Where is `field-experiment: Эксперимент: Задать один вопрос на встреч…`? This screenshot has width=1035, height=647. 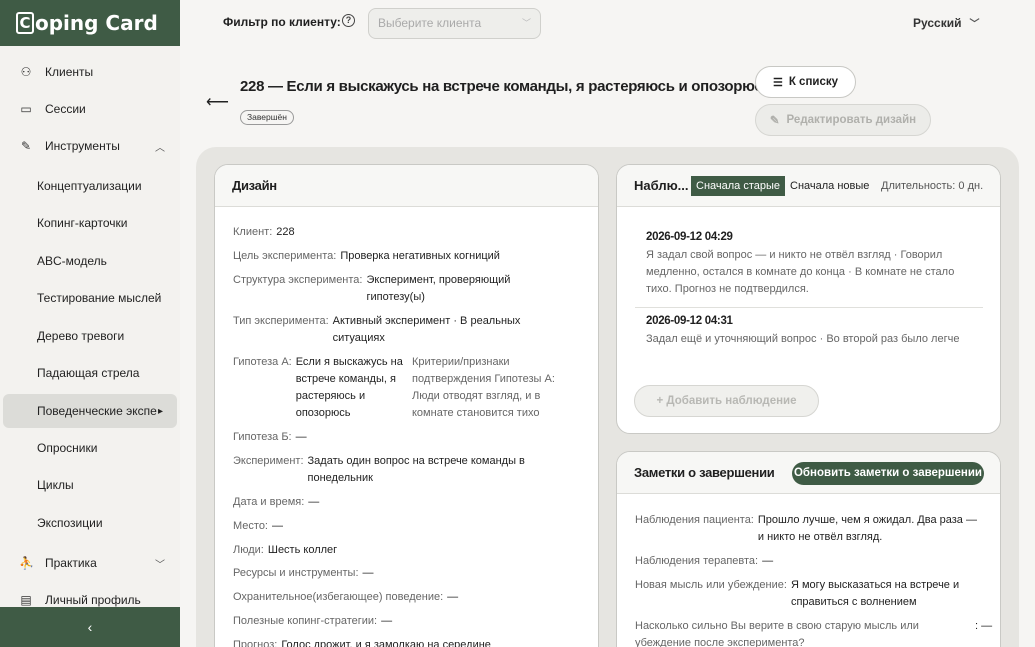
field-experiment: Эксперимент: Задать один вопрос на встреч… is located at coordinates (379, 469).